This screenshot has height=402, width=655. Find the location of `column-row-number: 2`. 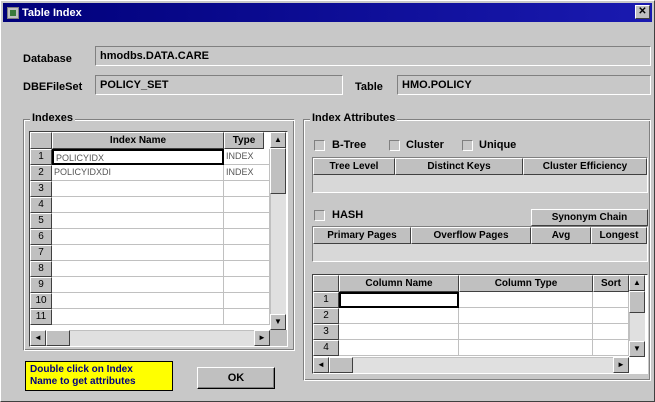

column-row-number: 2 is located at coordinates (326, 316).